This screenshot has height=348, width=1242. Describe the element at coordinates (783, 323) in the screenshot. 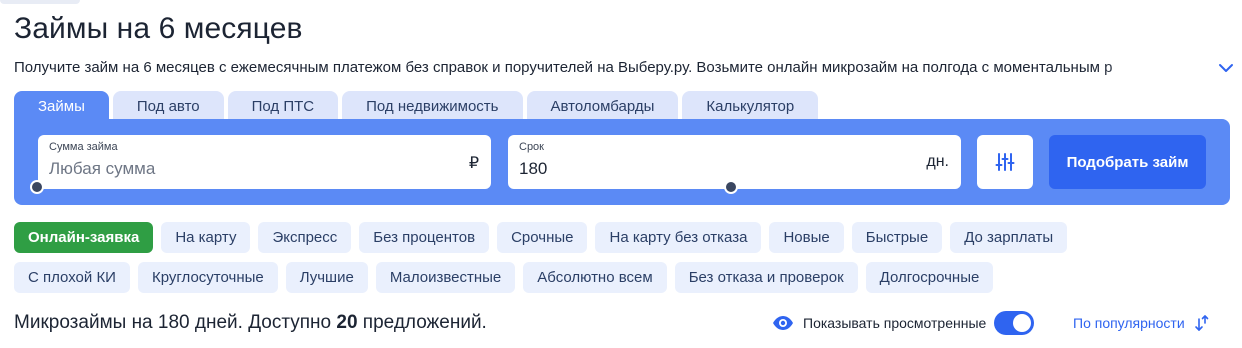

I see `eye-icon` at that location.